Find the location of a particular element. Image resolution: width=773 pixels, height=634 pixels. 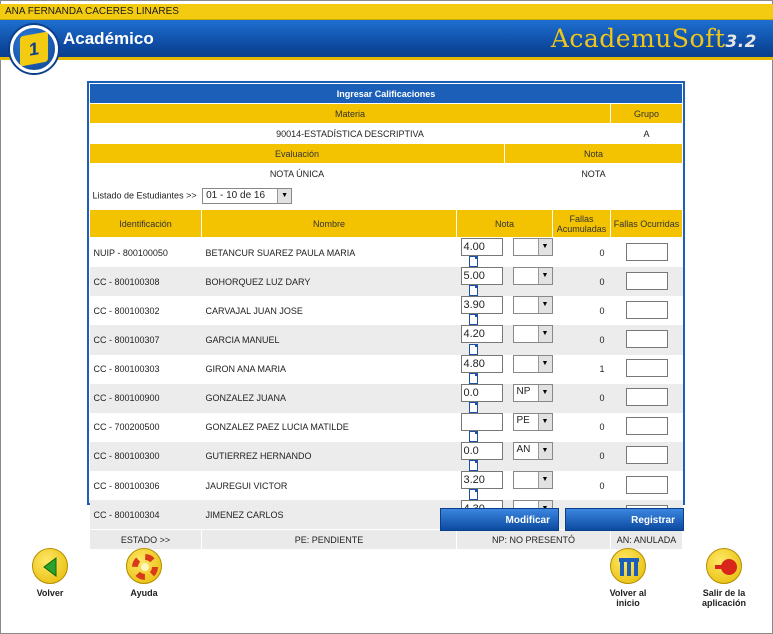

modificar-button: Modificar is located at coordinates (499, 519).